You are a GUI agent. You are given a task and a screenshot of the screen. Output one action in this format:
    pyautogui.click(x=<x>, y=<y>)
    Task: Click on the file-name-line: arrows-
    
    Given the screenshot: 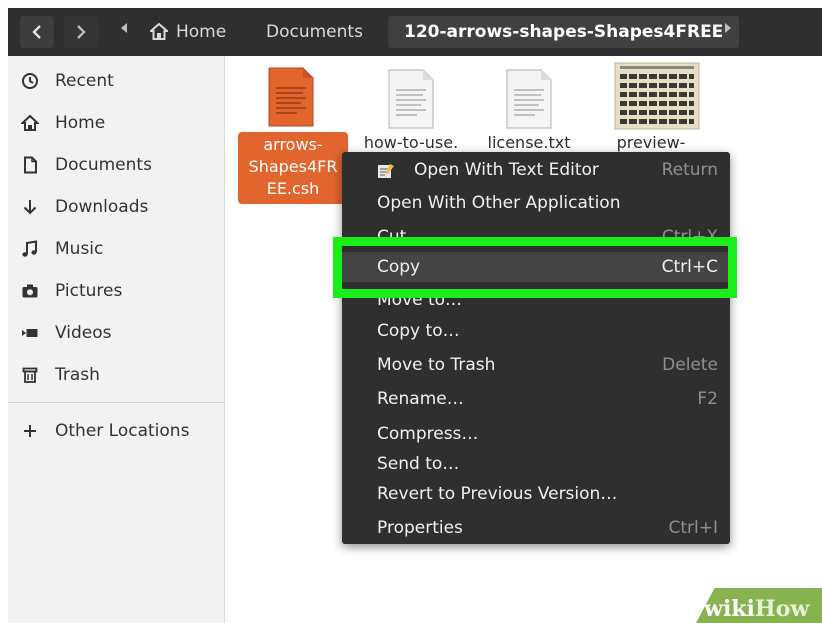 What is the action you would take?
    pyautogui.click(x=293, y=144)
    